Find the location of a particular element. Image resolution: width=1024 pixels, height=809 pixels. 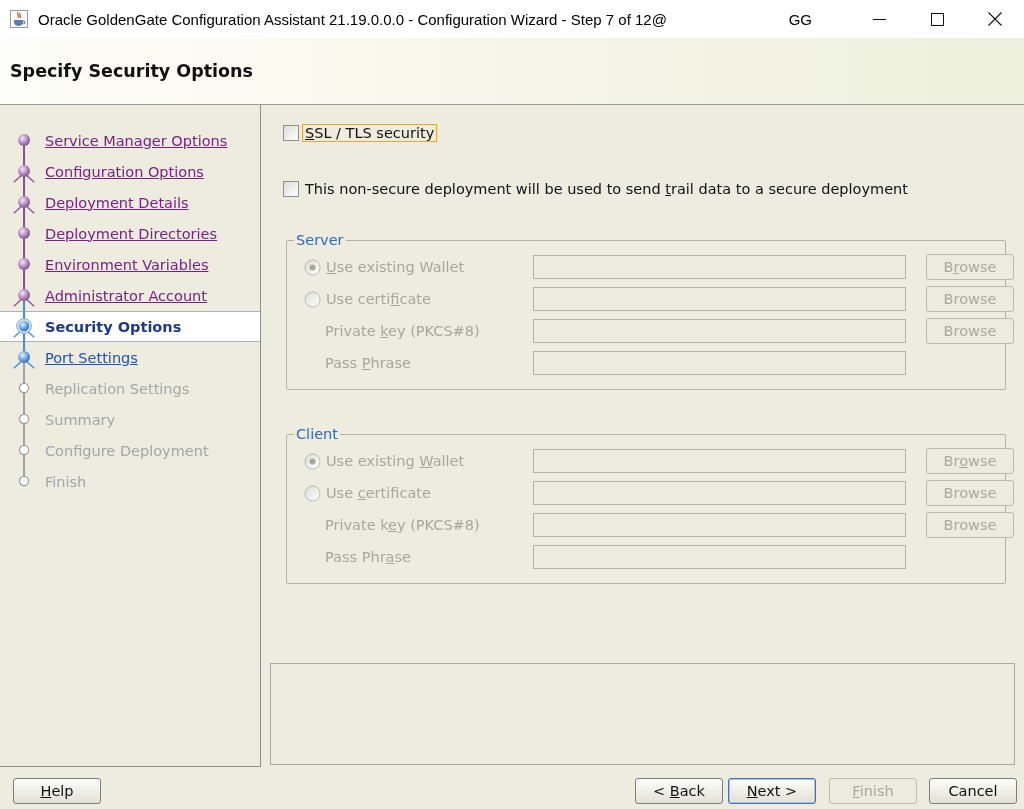

wizard-step: Replication Settings is located at coordinates (130, 388).